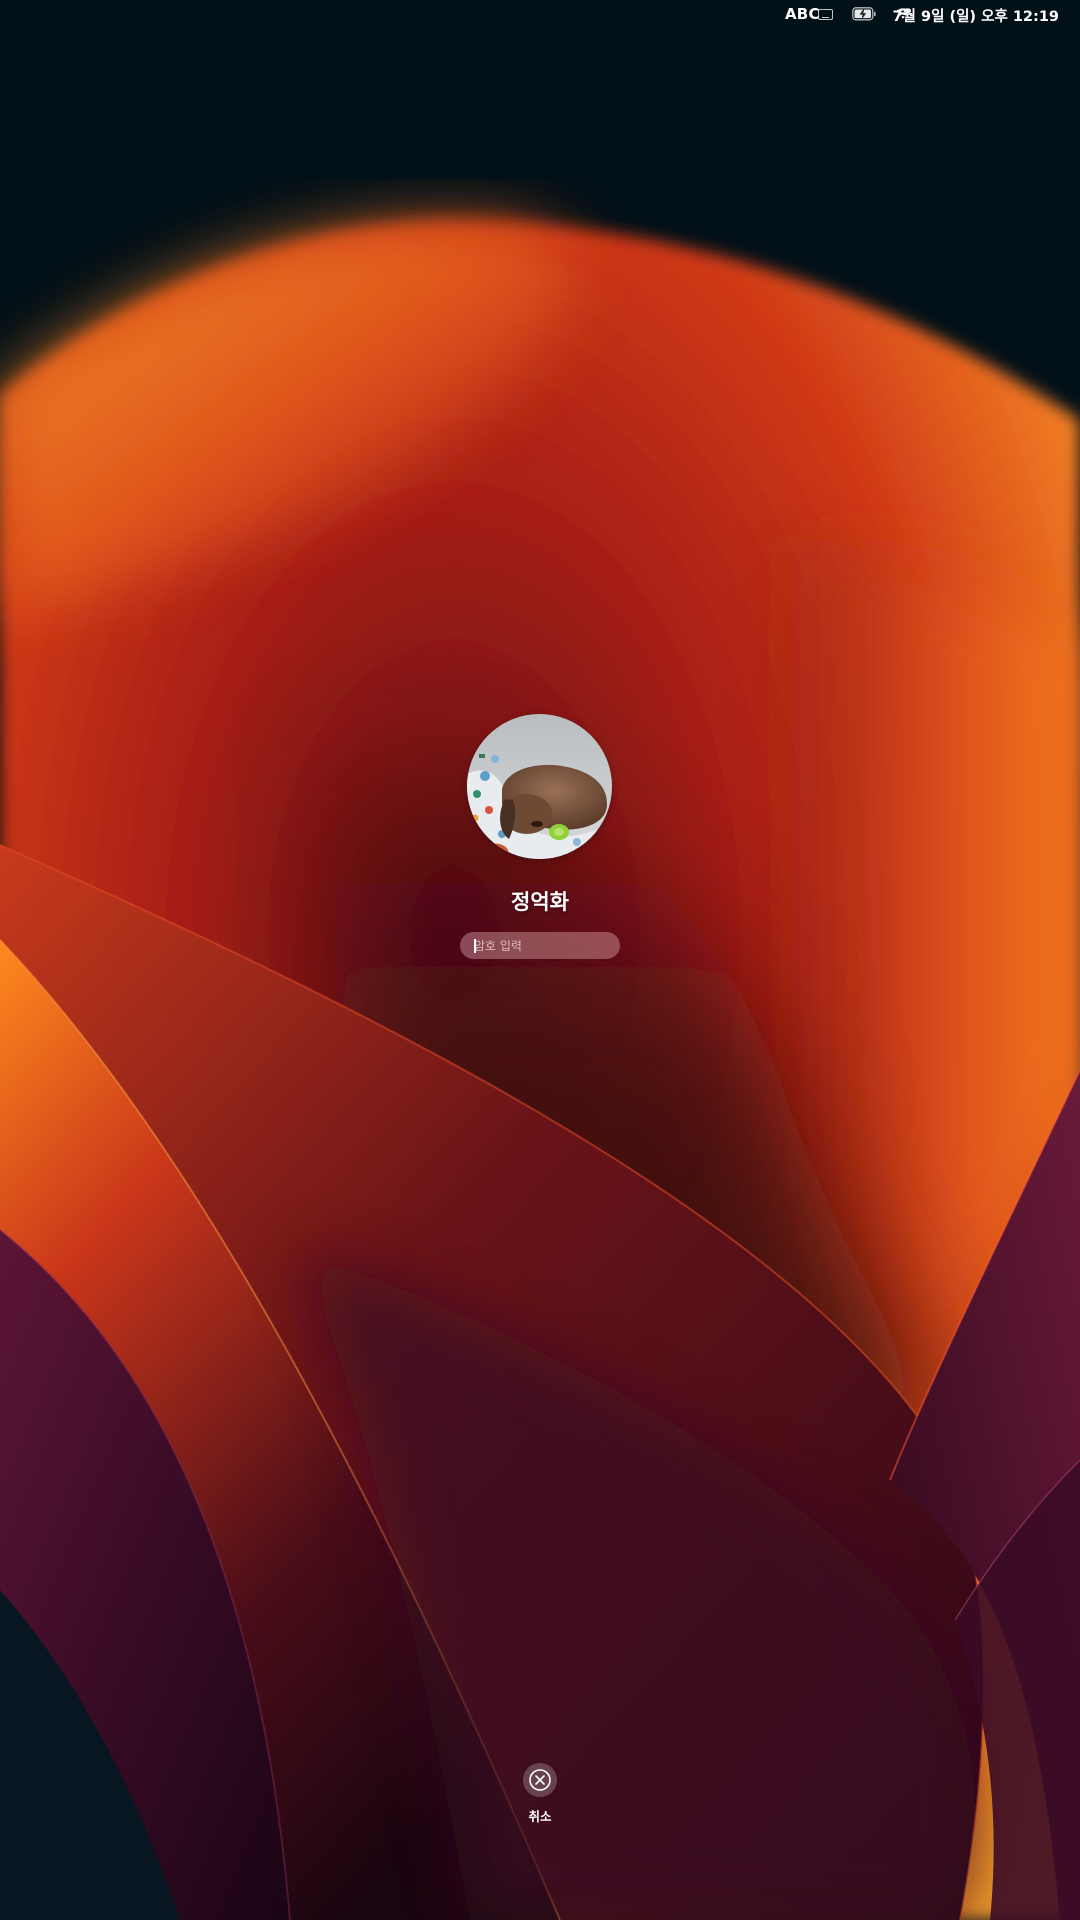 The image size is (1080, 1920). Describe the element at coordinates (540, 1815) in the screenshot. I see `cancel-label: 취소` at that location.